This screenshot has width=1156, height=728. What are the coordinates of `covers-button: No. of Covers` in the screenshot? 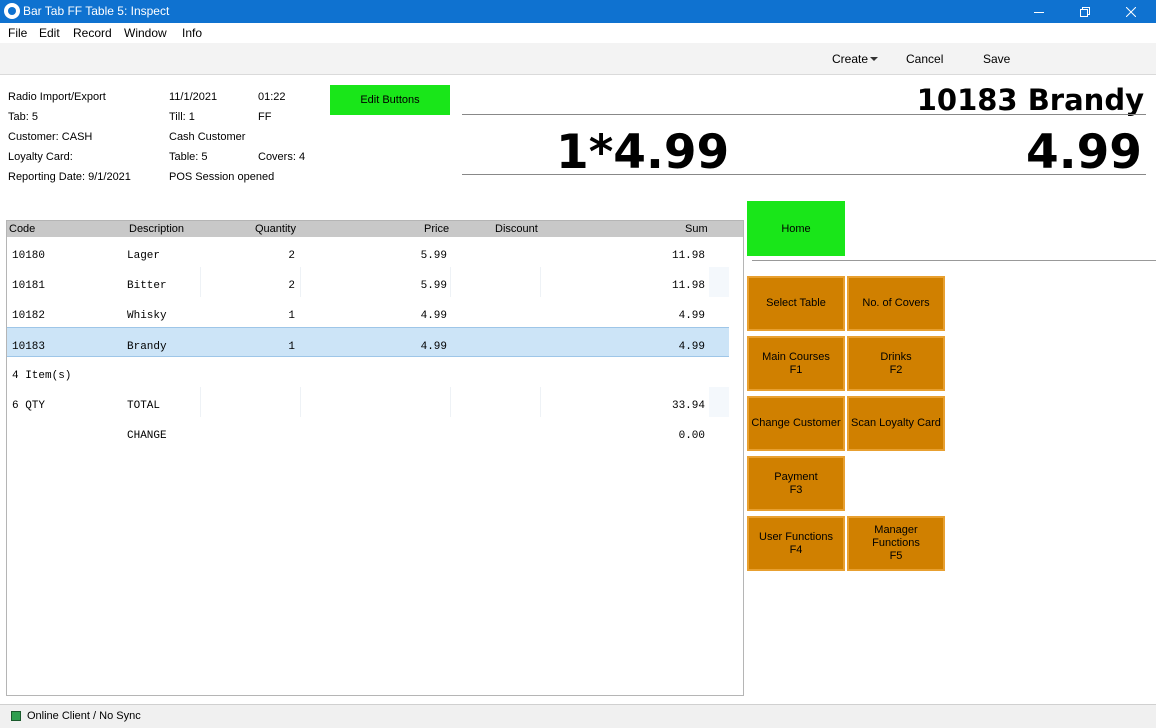 It's located at (896, 303).